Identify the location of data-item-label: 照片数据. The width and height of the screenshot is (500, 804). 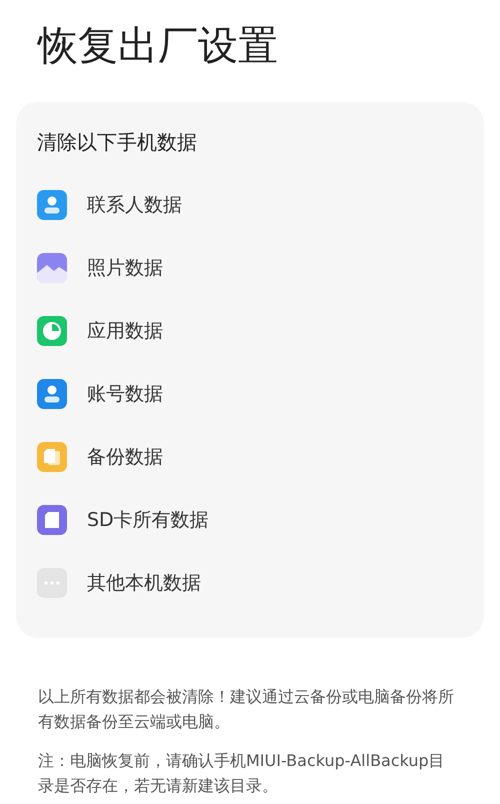
(125, 268).